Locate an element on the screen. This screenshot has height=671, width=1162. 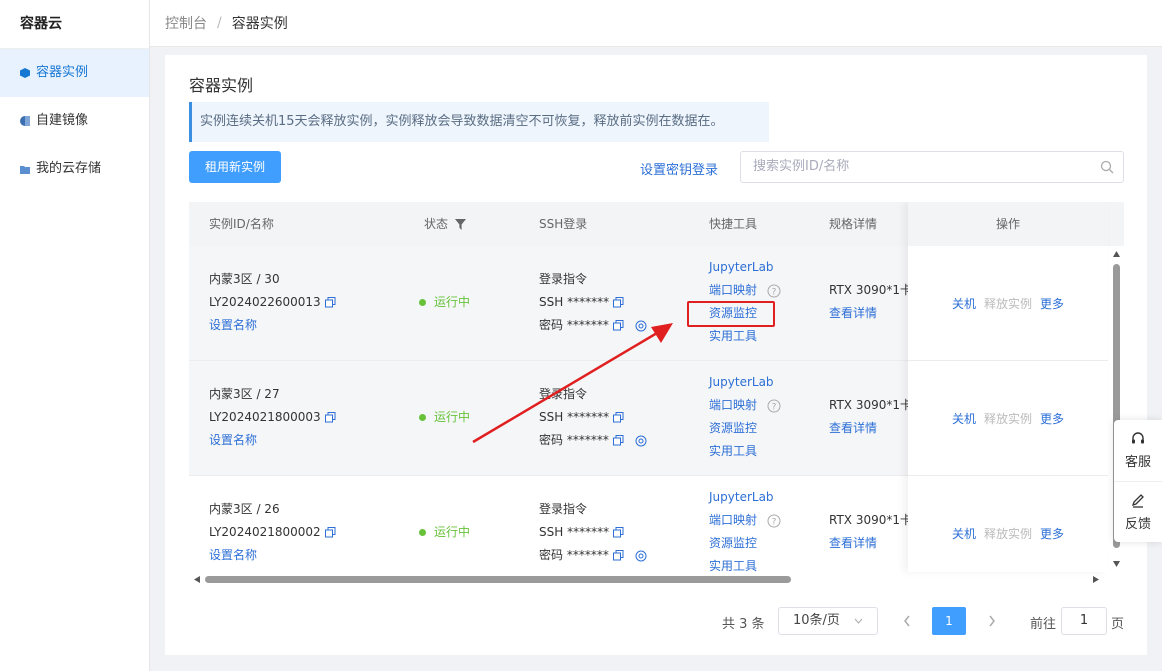
highlight-box is located at coordinates (731, 314).